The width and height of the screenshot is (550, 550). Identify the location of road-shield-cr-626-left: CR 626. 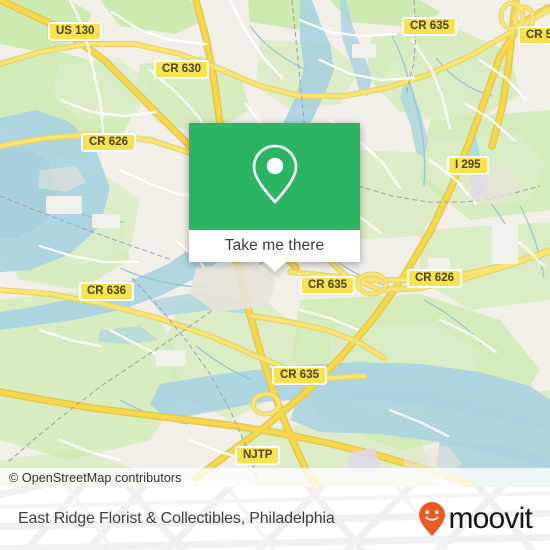
(108, 142).